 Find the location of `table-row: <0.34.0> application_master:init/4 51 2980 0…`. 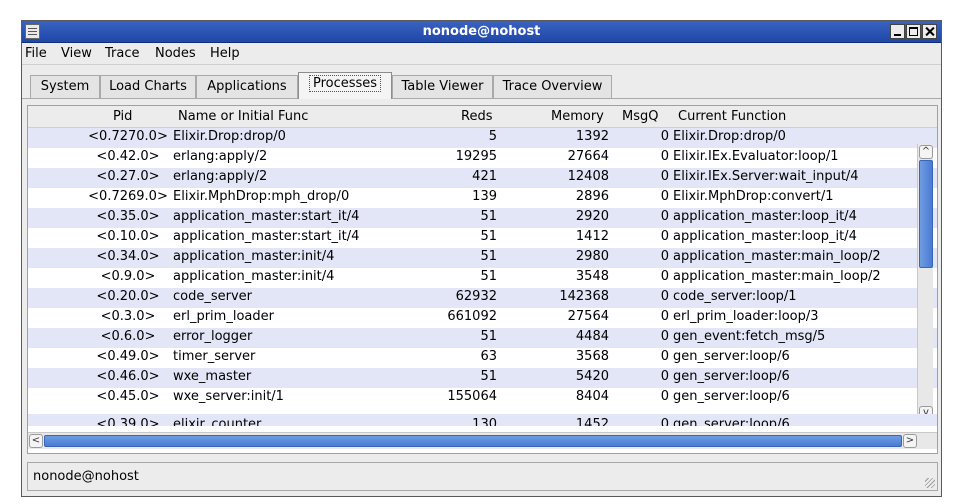

table-row: <0.34.0> application_master:init/4 51 2980 0… is located at coordinates (482, 258).